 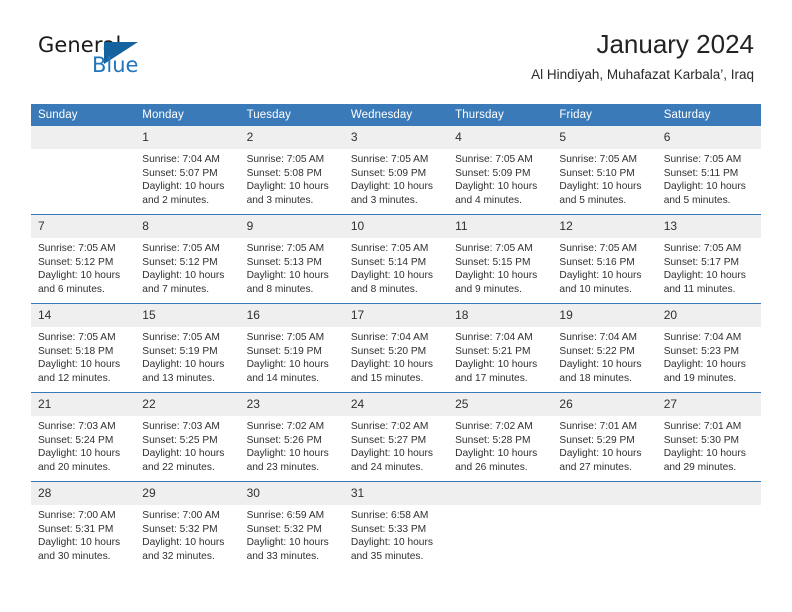 I want to click on day-cell-content, so click(x=708, y=526).